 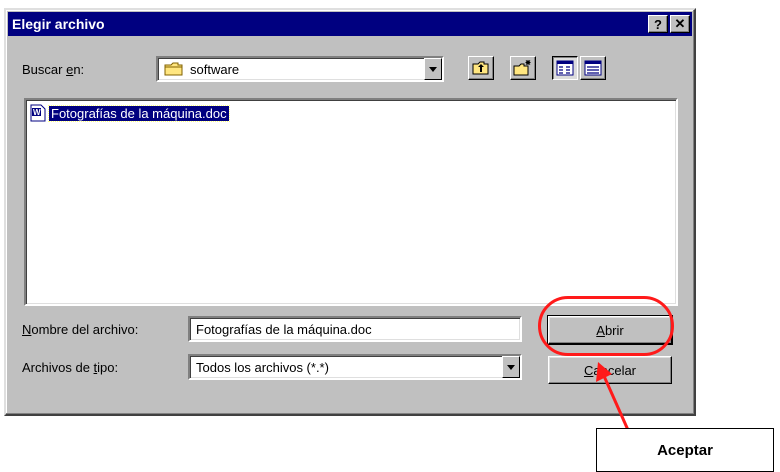 I want to click on cancel-button: Cancelar, so click(x=610, y=370).